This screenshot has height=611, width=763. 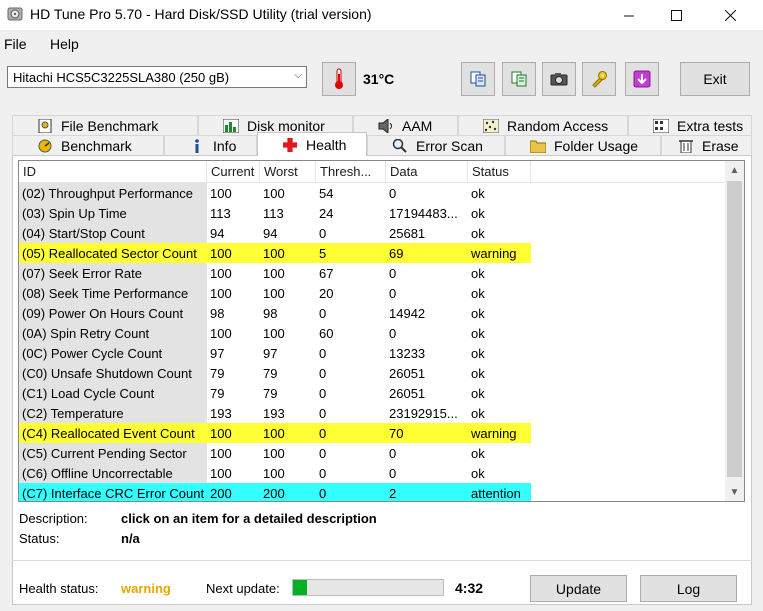 What do you see at coordinates (274, 313) in the screenshot?
I see `table-row: (09) Power On Hours Count 98 98 0 14942 ok` at bounding box center [274, 313].